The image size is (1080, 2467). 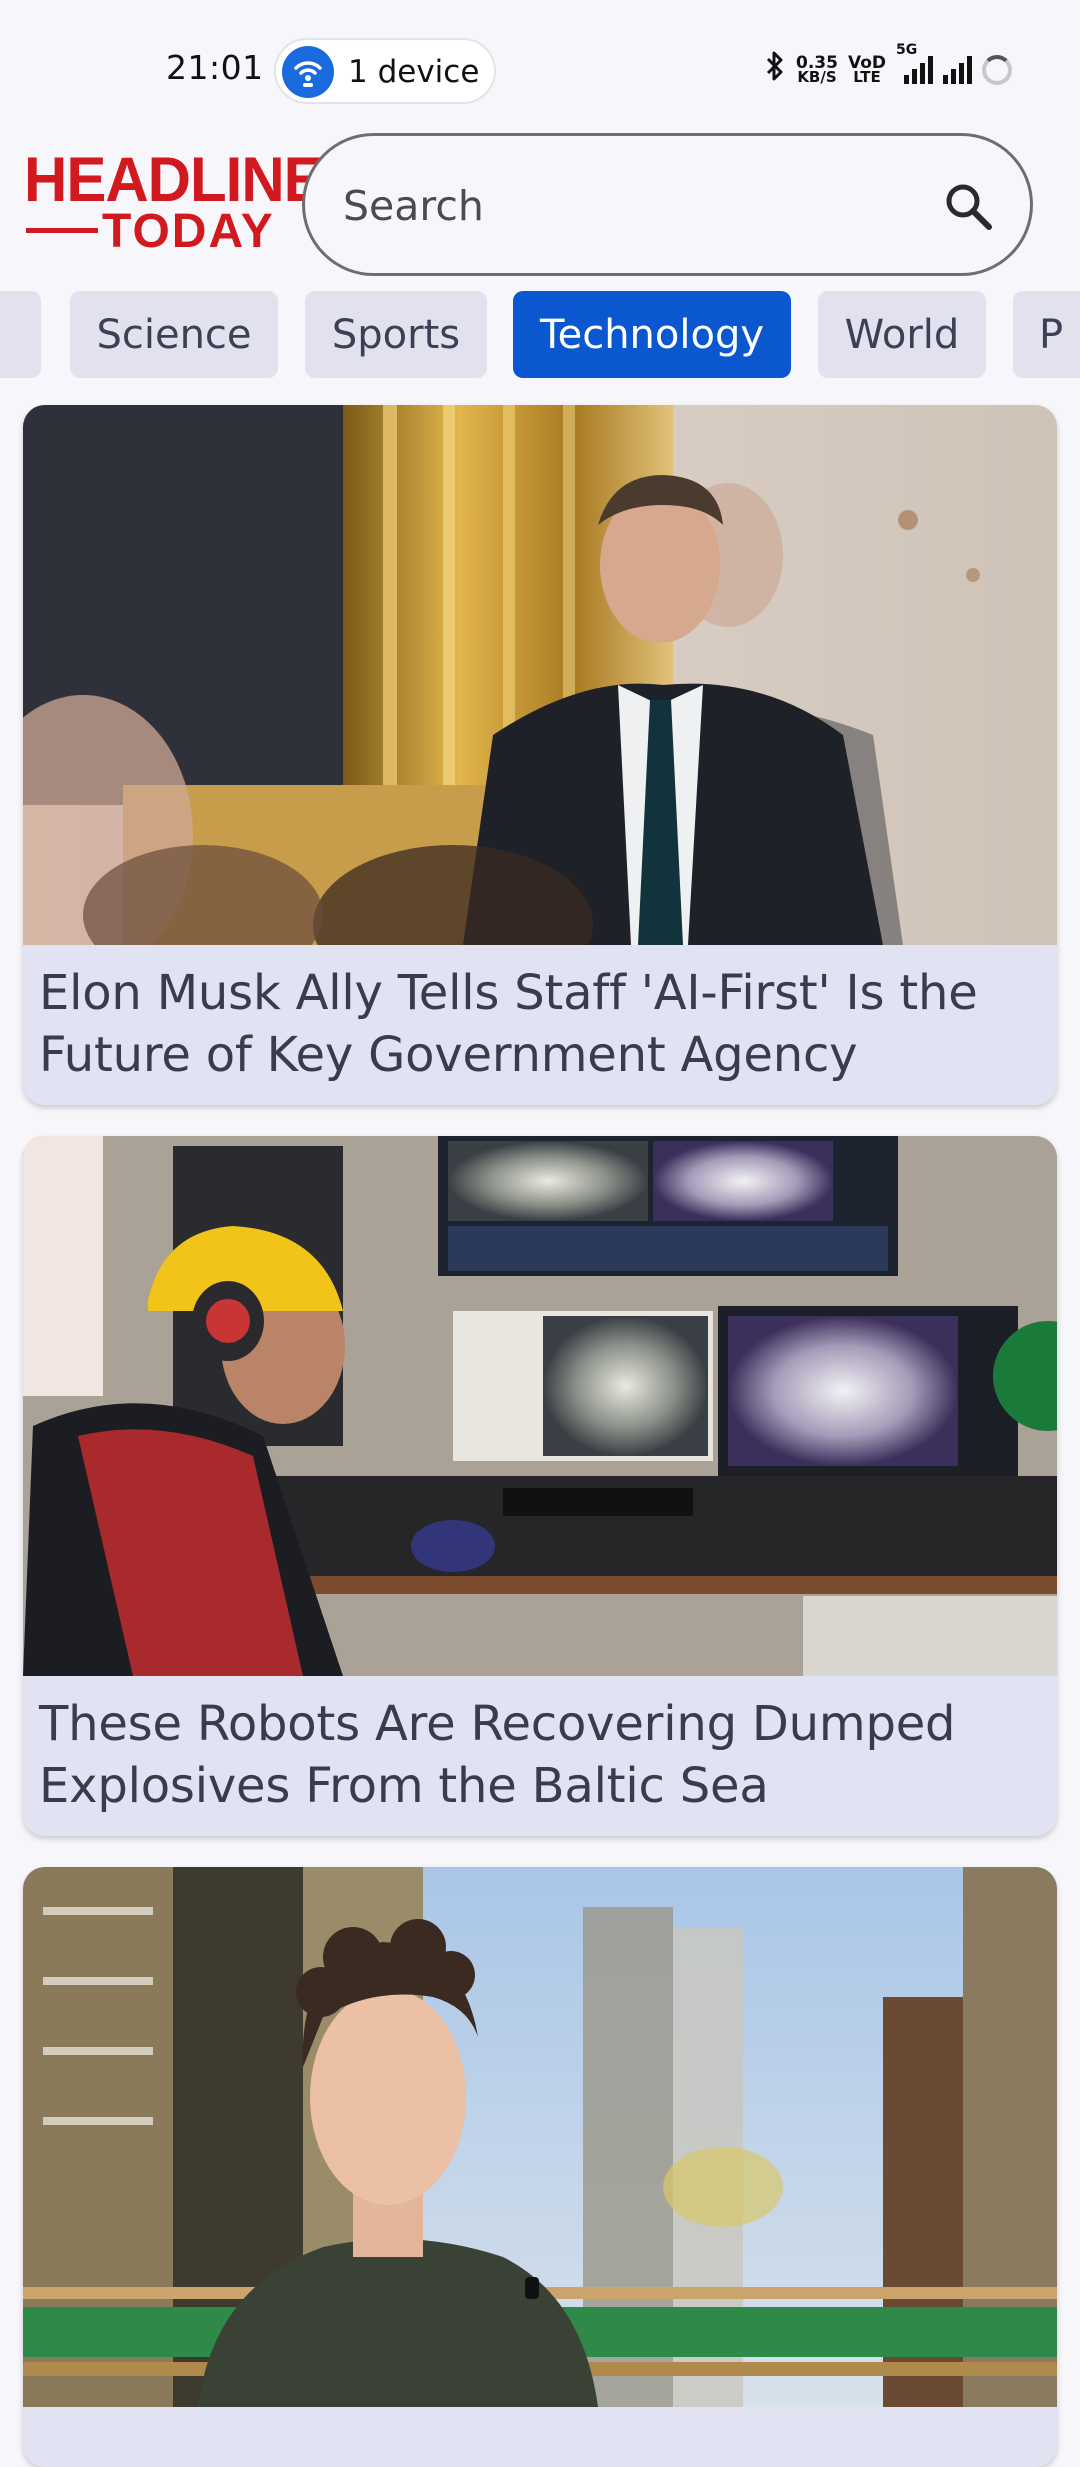 What do you see at coordinates (1046, 334) in the screenshot?
I see `tab-next: P` at bounding box center [1046, 334].